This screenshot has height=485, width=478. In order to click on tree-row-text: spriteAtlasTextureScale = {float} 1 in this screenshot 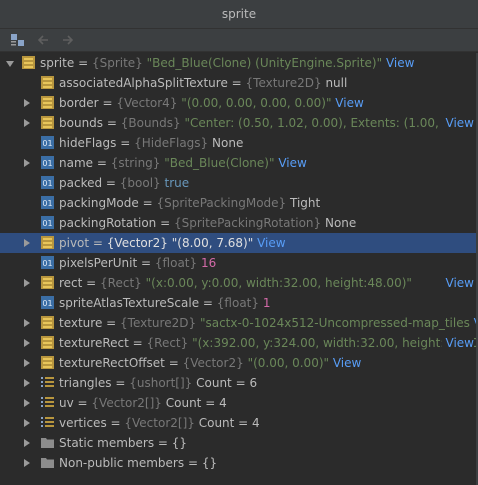, I will do `click(164, 303)`.